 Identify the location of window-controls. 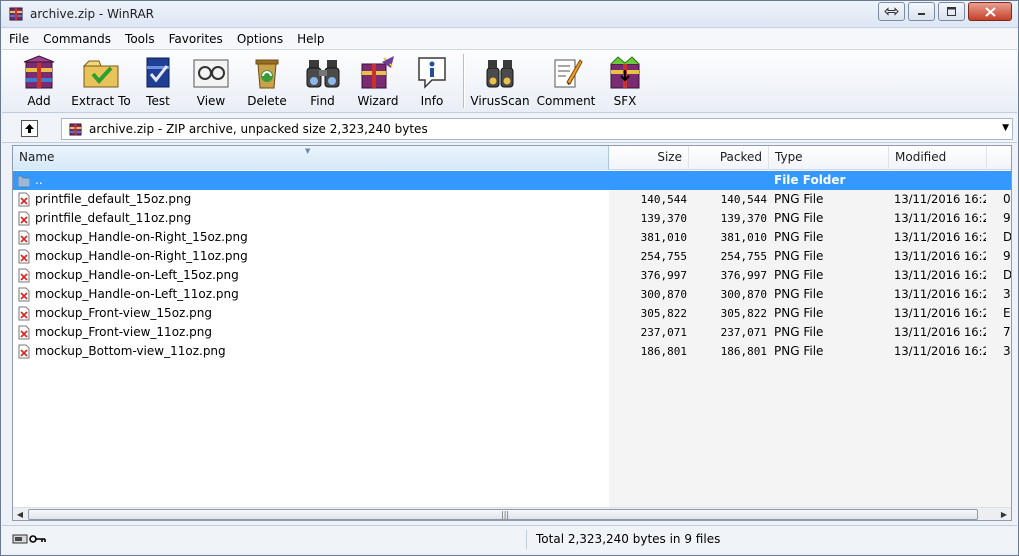
(945, 11).